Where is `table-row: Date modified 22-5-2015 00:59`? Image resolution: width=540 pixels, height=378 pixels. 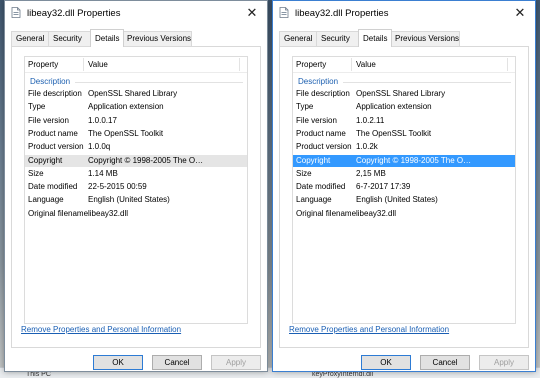 table-row: Date modified 22-5-2015 00:59 is located at coordinates (136, 187).